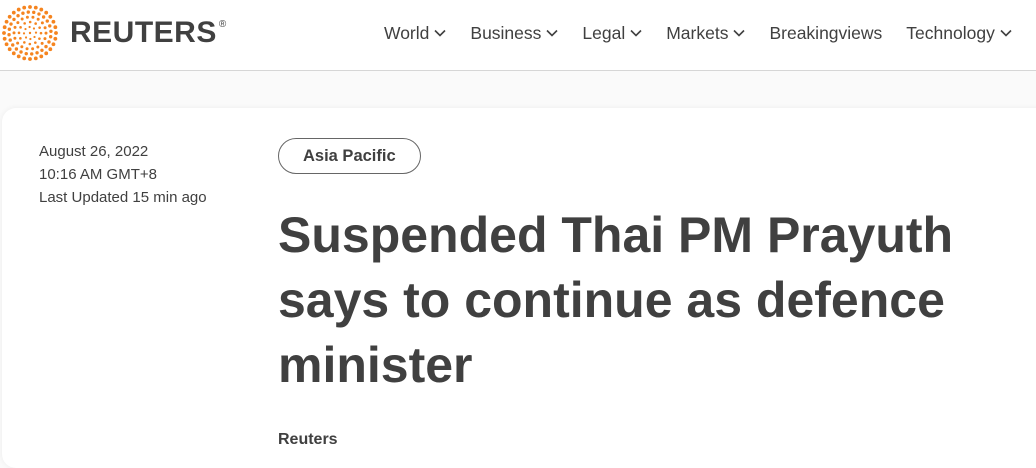  Describe the element at coordinates (222, 24) in the screenshot. I see `registered-mark: ®` at that location.